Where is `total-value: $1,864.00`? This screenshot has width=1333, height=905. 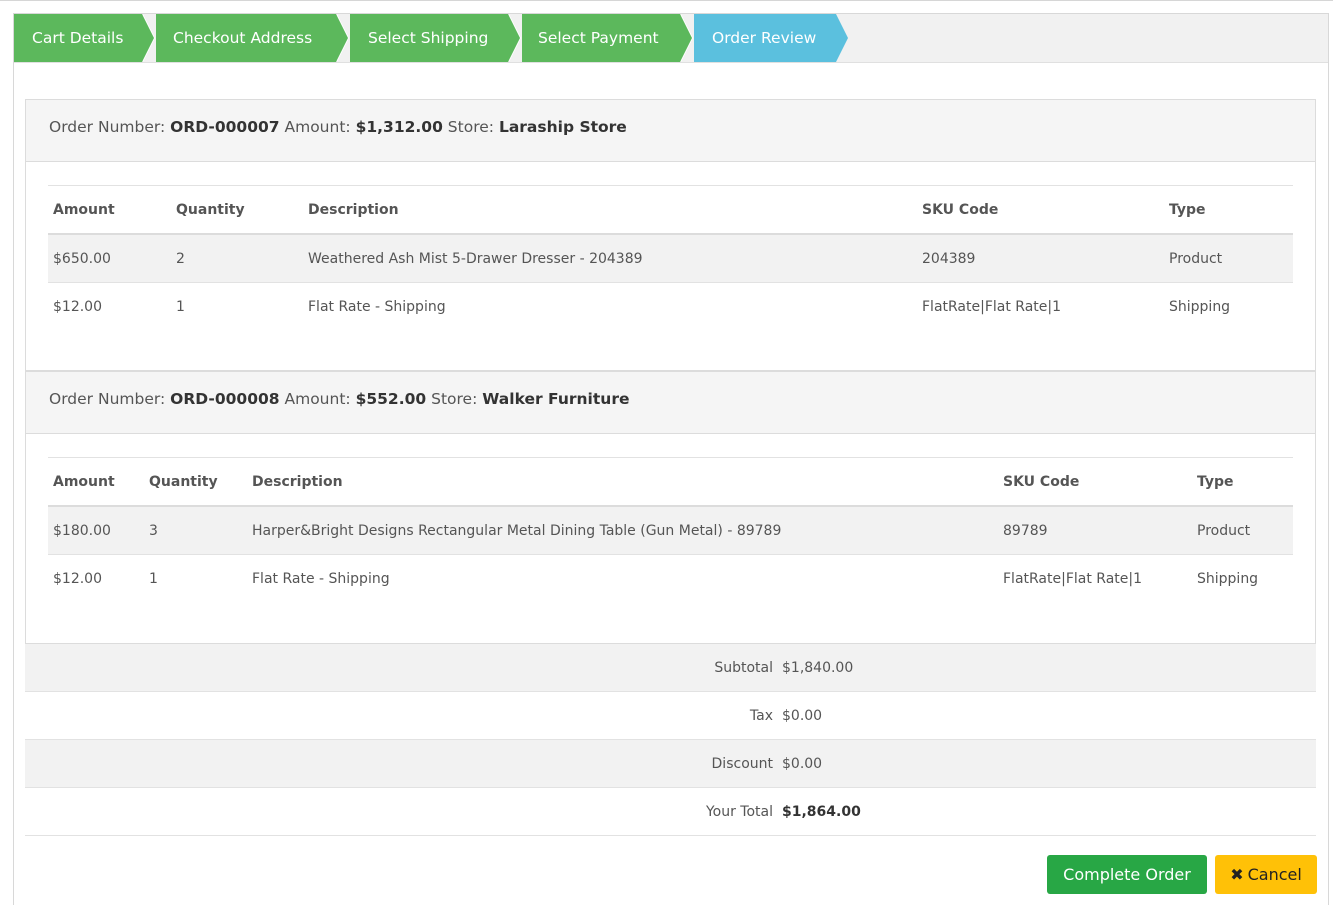
total-value: $1,864.00 is located at coordinates (821, 812).